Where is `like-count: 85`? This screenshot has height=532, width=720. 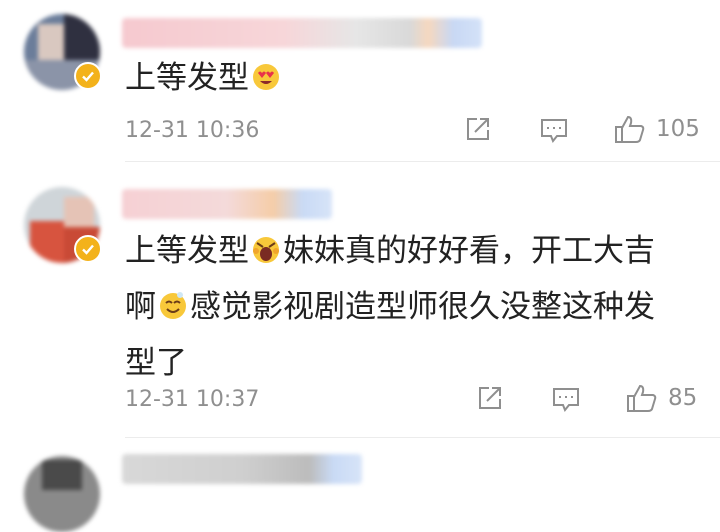 like-count: 85 is located at coordinates (683, 398).